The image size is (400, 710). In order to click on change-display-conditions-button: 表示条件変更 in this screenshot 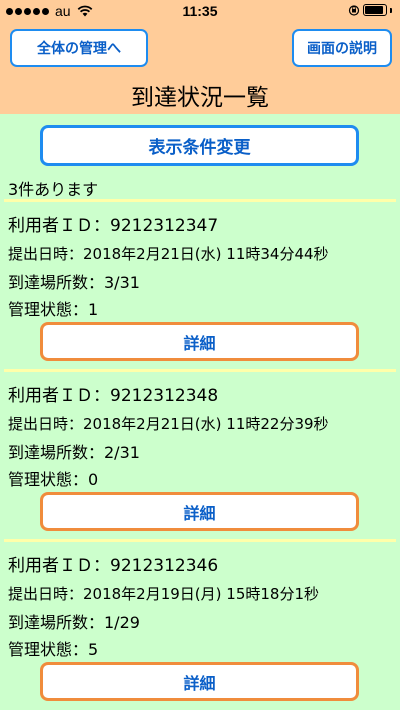, I will do `click(199, 145)`.